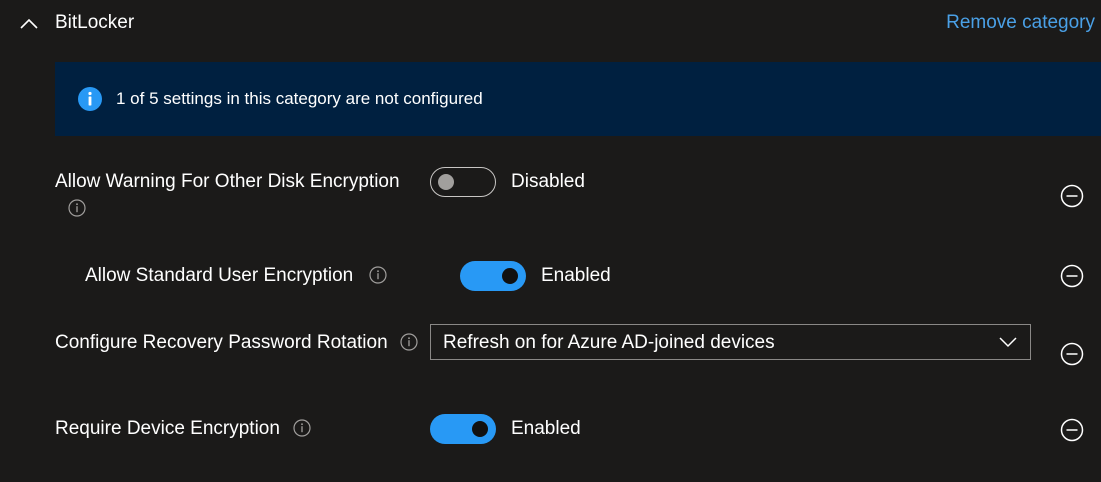 This screenshot has height=482, width=1101. I want to click on collapse-category-button, so click(29, 23).